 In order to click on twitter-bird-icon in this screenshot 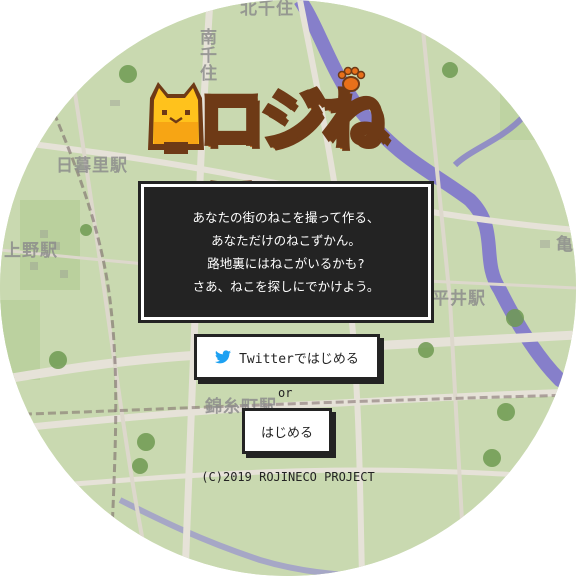, I will do `click(223, 357)`.